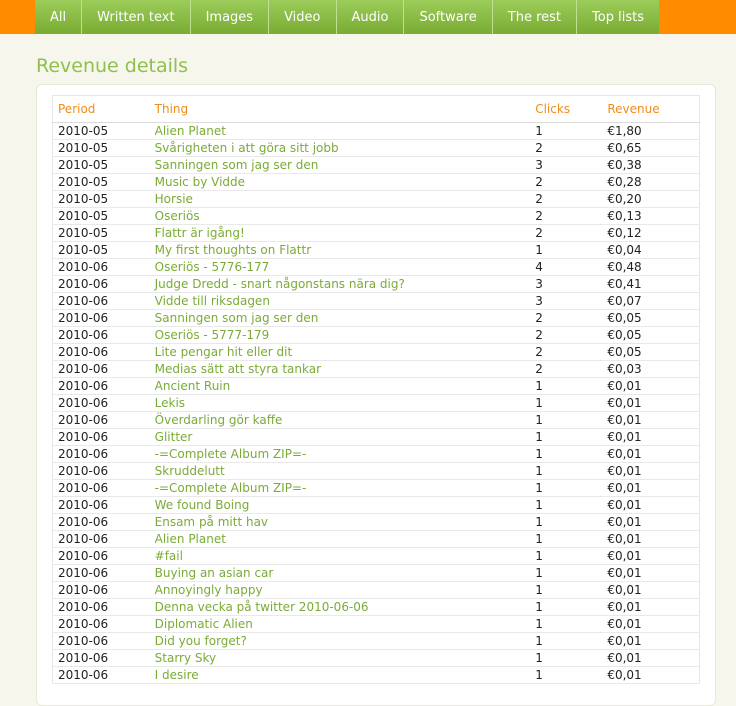 This screenshot has height=706, width=736. Describe the element at coordinates (340, 386) in the screenshot. I see `thing-link: Ancient Ruin` at that location.